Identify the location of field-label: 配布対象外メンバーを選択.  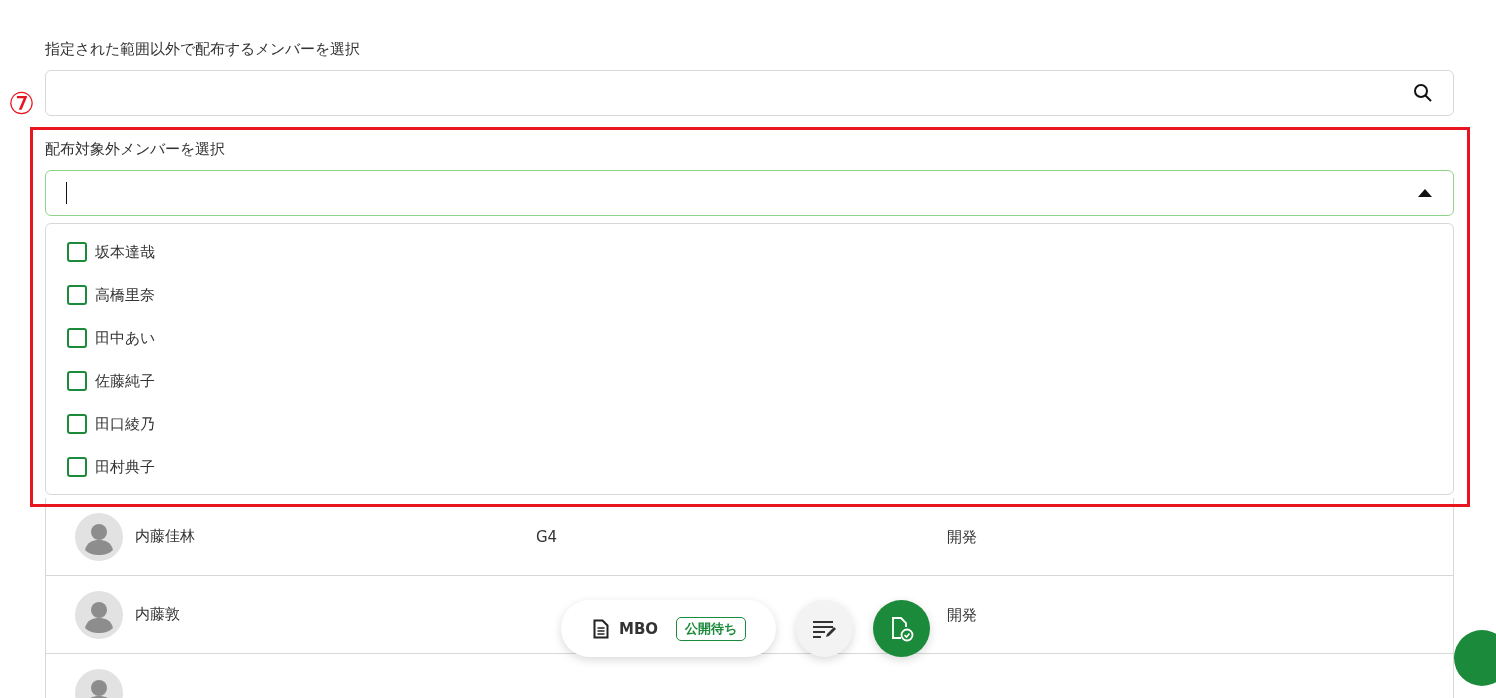
(135, 149).